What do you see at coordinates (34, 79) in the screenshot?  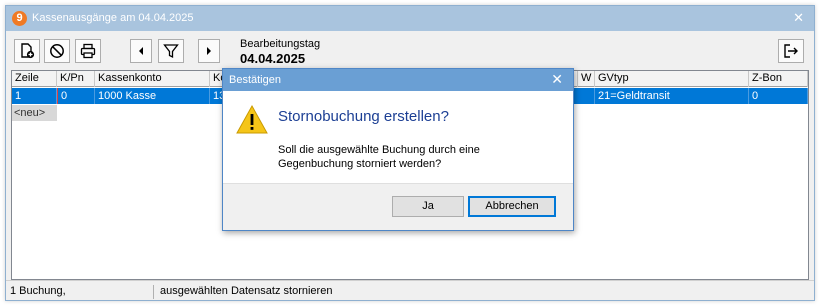 I see `column-header-zeile: Zeile` at bounding box center [34, 79].